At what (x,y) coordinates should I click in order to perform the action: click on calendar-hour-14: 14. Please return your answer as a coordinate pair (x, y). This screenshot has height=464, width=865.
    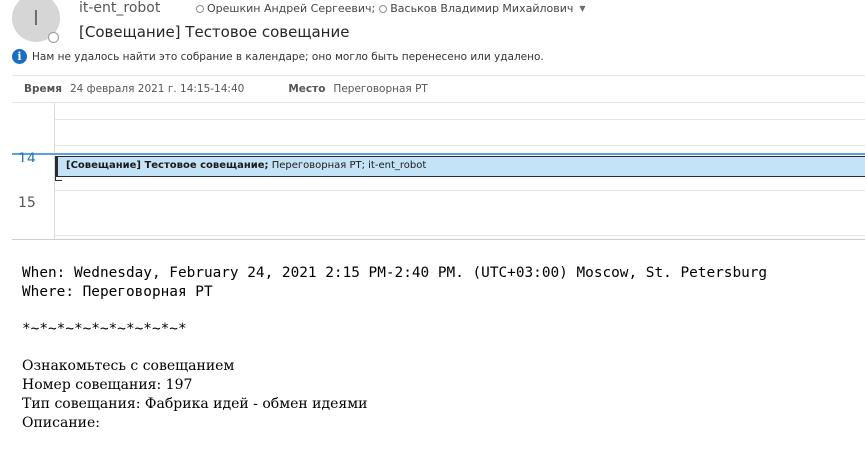
    Looking at the image, I should click on (27, 156).